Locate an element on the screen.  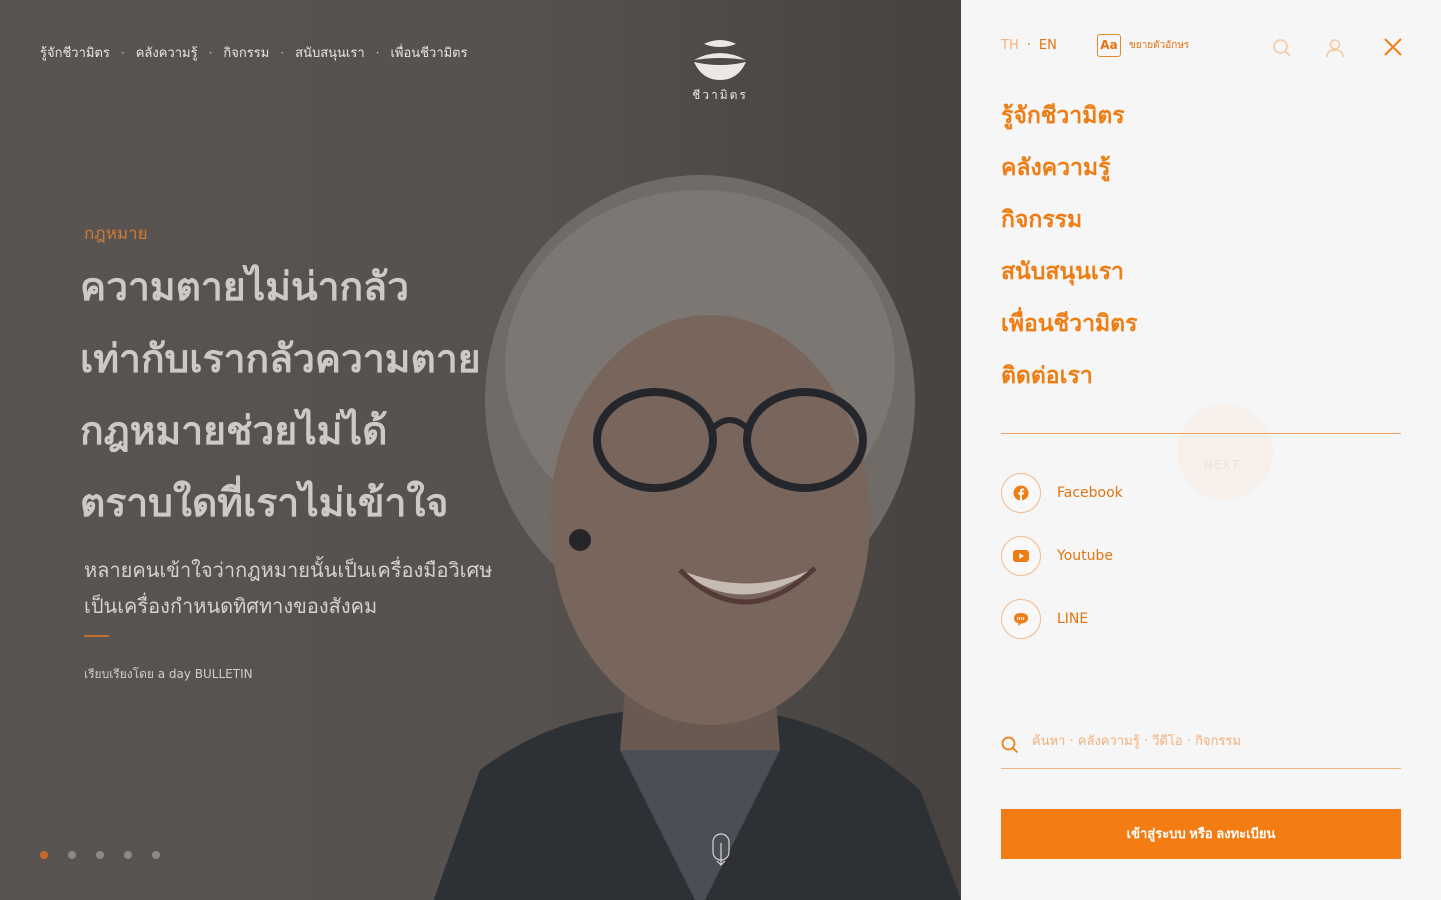
user-icon is located at coordinates (1335, 48).